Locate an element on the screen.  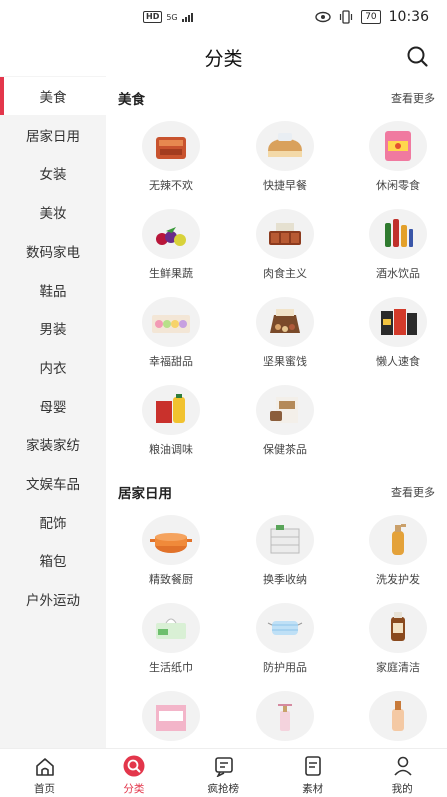
category-label: 换季收纳 is located at coordinates (285, 579).